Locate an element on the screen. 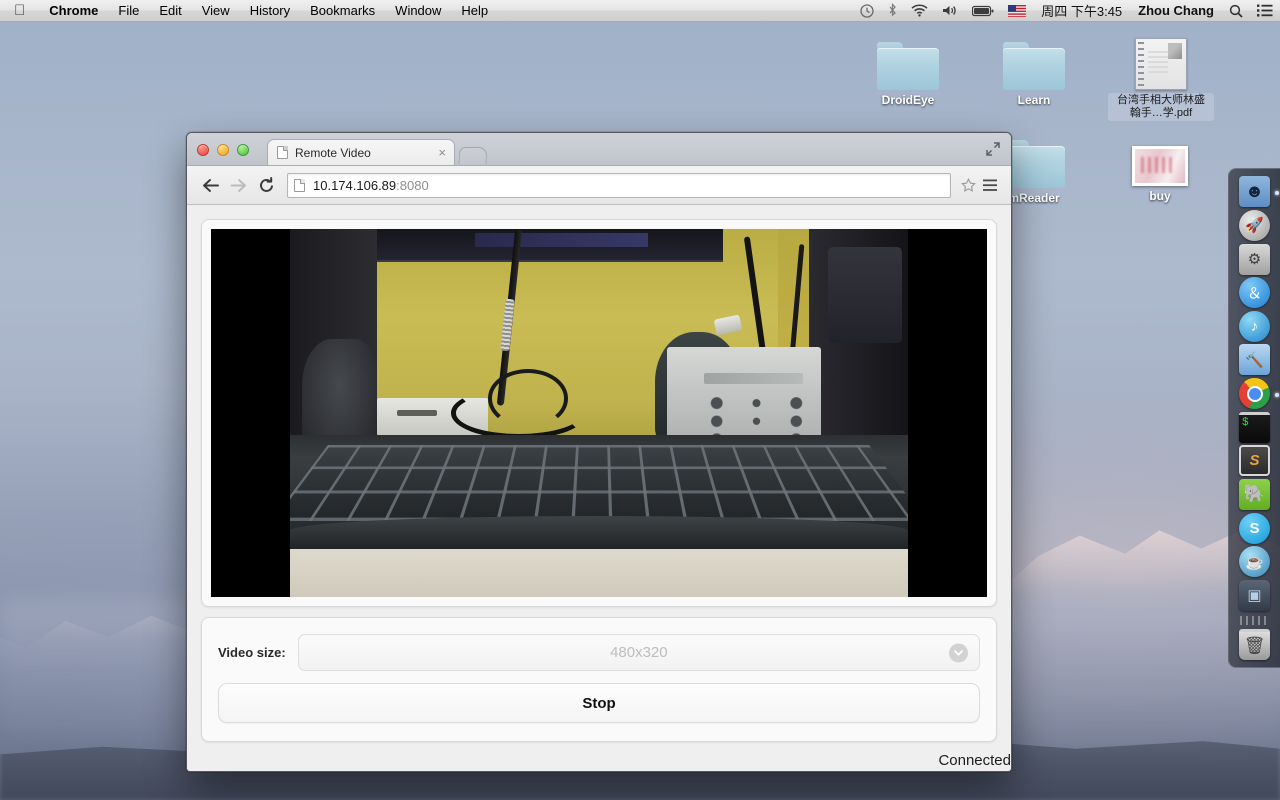 The height and width of the screenshot is (800, 1280). palmistry-pdf-file: 台湾手相大师林盛翰手…学.pdf is located at coordinates (1161, 76).